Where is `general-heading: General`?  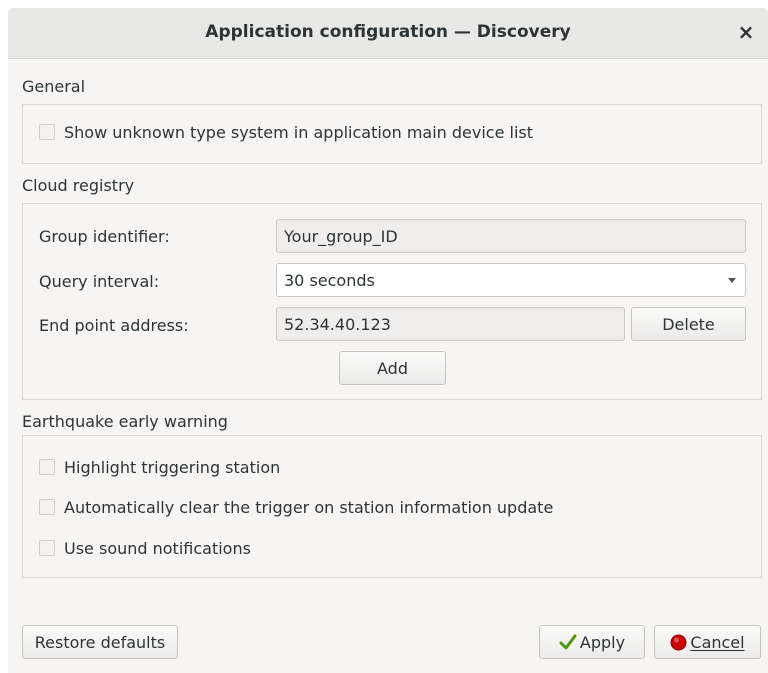
general-heading: General is located at coordinates (54, 86).